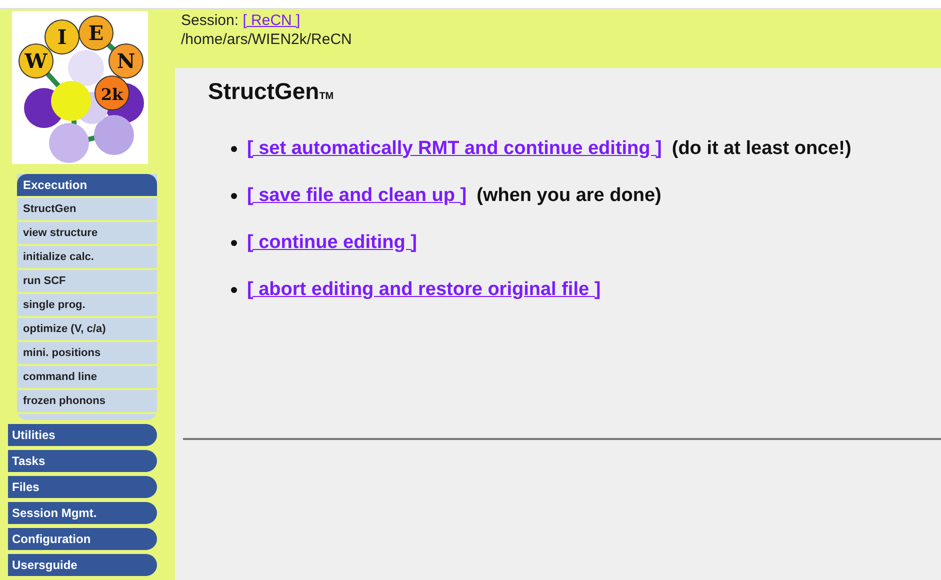 Image resolution: width=941 pixels, height=580 pixels. What do you see at coordinates (82, 435) in the screenshot?
I see `menu-group-header: Utilities` at bounding box center [82, 435].